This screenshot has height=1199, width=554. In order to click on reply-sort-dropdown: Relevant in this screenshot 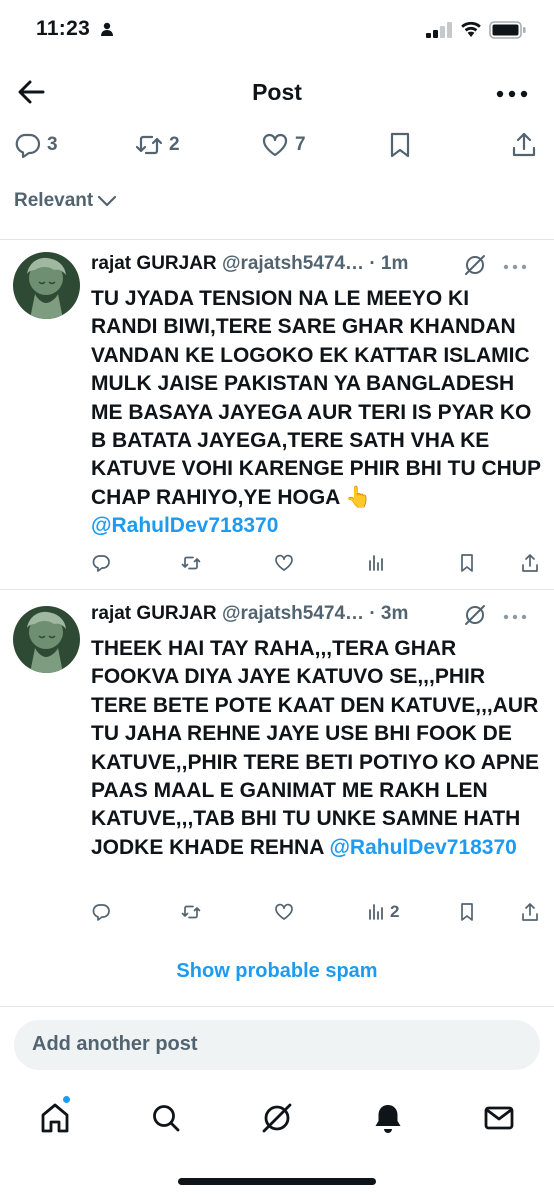, I will do `click(65, 201)`.